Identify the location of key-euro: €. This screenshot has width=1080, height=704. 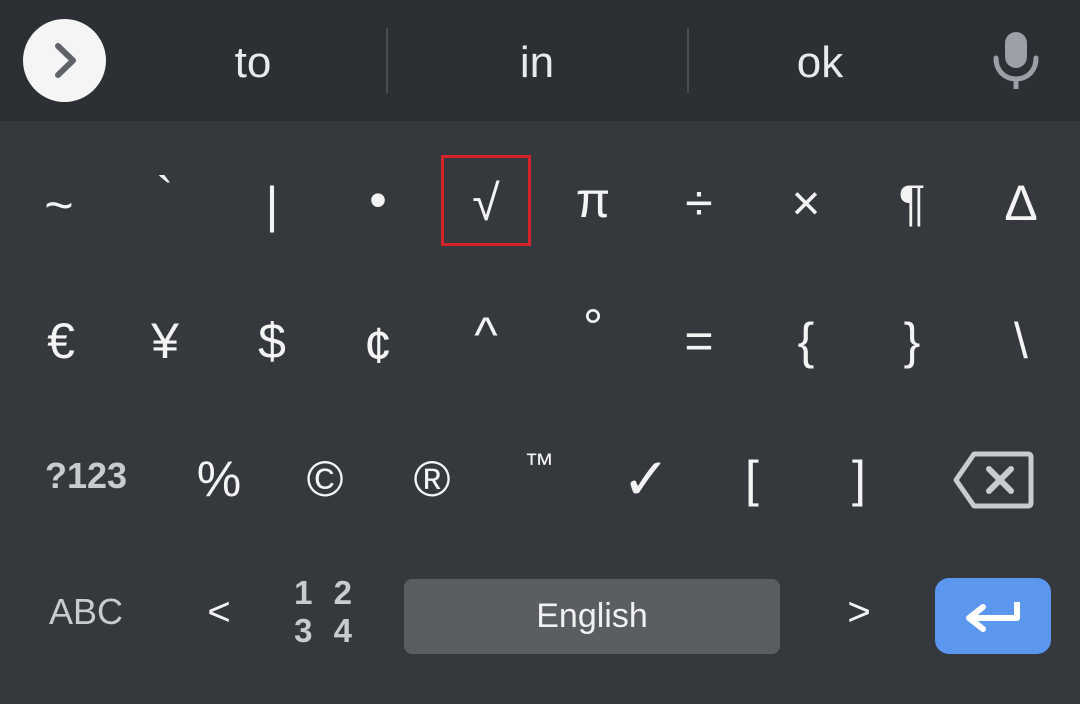
(61, 341).